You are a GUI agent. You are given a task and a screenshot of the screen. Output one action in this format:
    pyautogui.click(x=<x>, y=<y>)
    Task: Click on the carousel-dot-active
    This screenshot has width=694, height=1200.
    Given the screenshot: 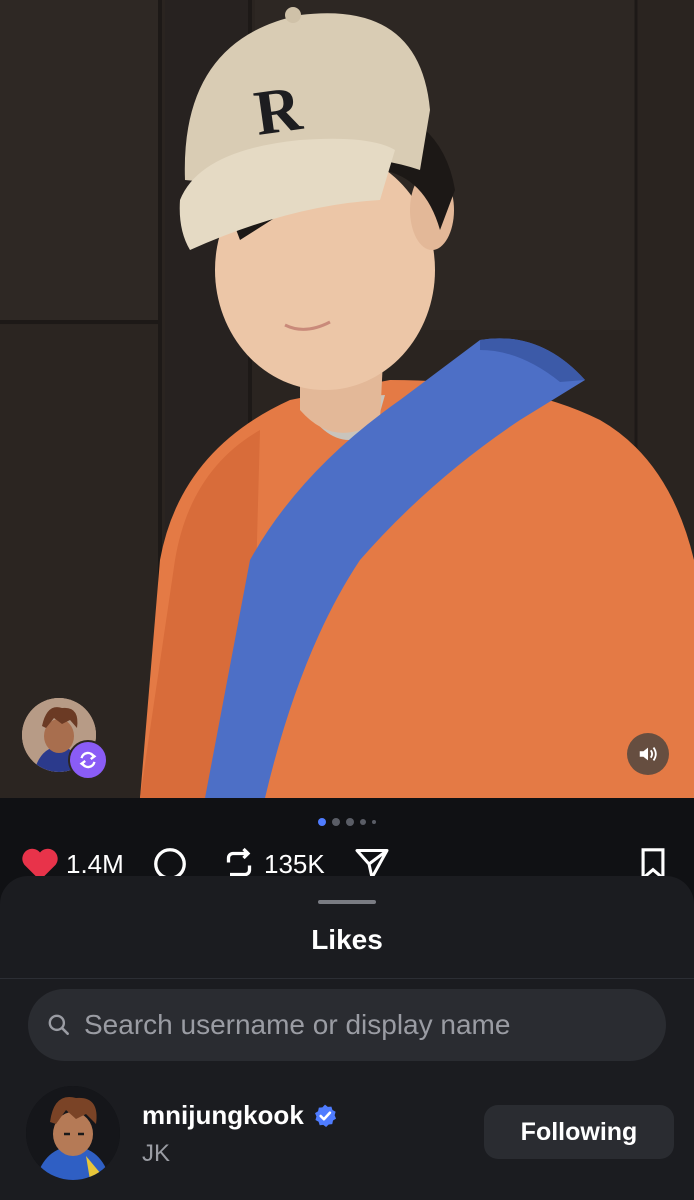 What is the action you would take?
    pyautogui.click(x=322, y=822)
    